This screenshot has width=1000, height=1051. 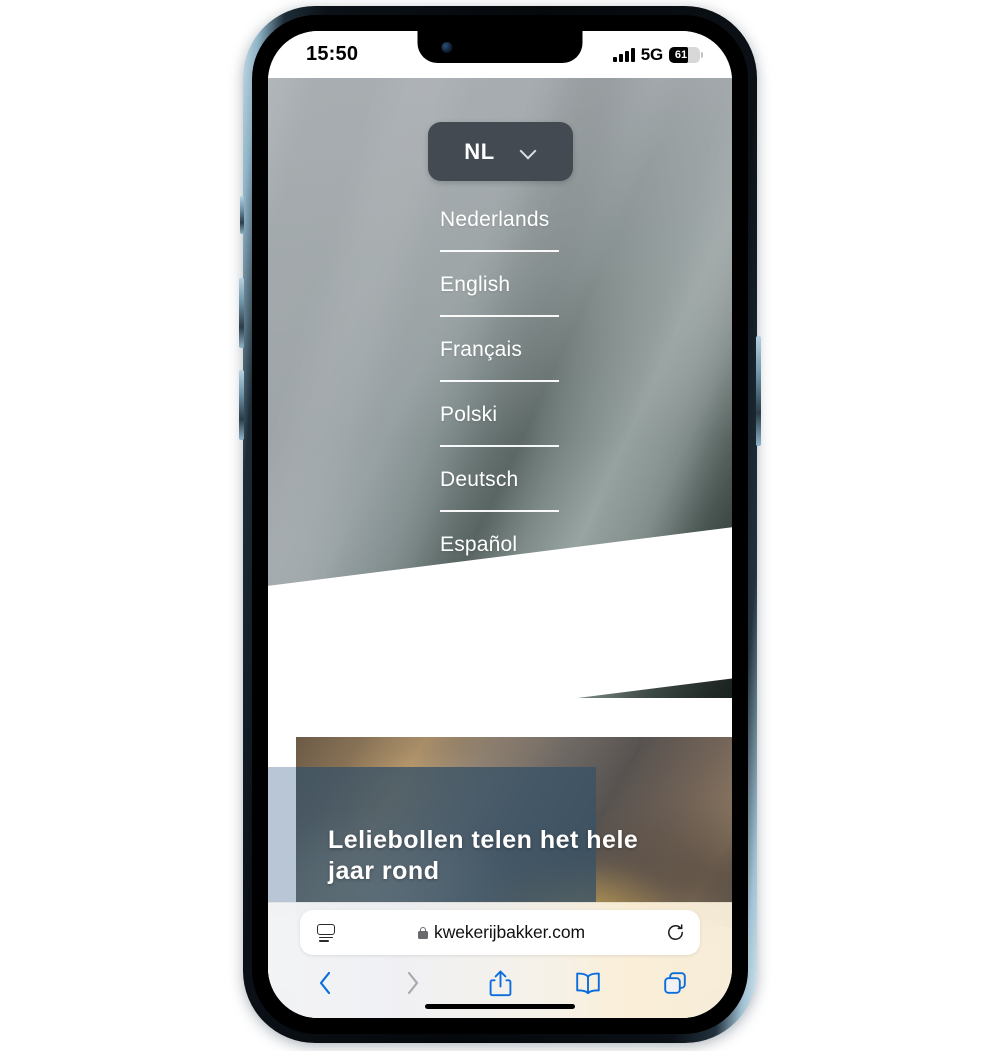 I want to click on share-button, so click(x=500, y=983).